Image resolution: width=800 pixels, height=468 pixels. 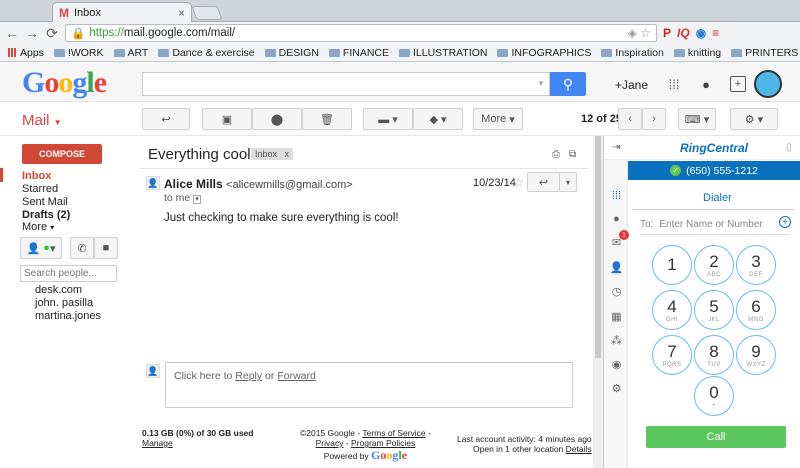 What do you see at coordinates (64, 83) in the screenshot?
I see `google-logo: Google` at bounding box center [64, 83].